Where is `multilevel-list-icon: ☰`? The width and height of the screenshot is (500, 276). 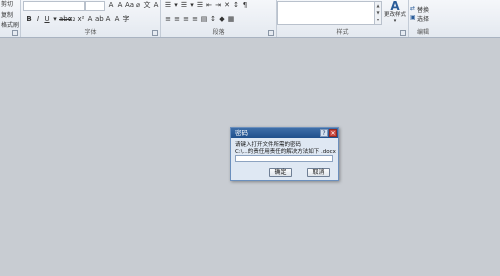 multilevel-list-icon: ☰ is located at coordinates (200, 5).